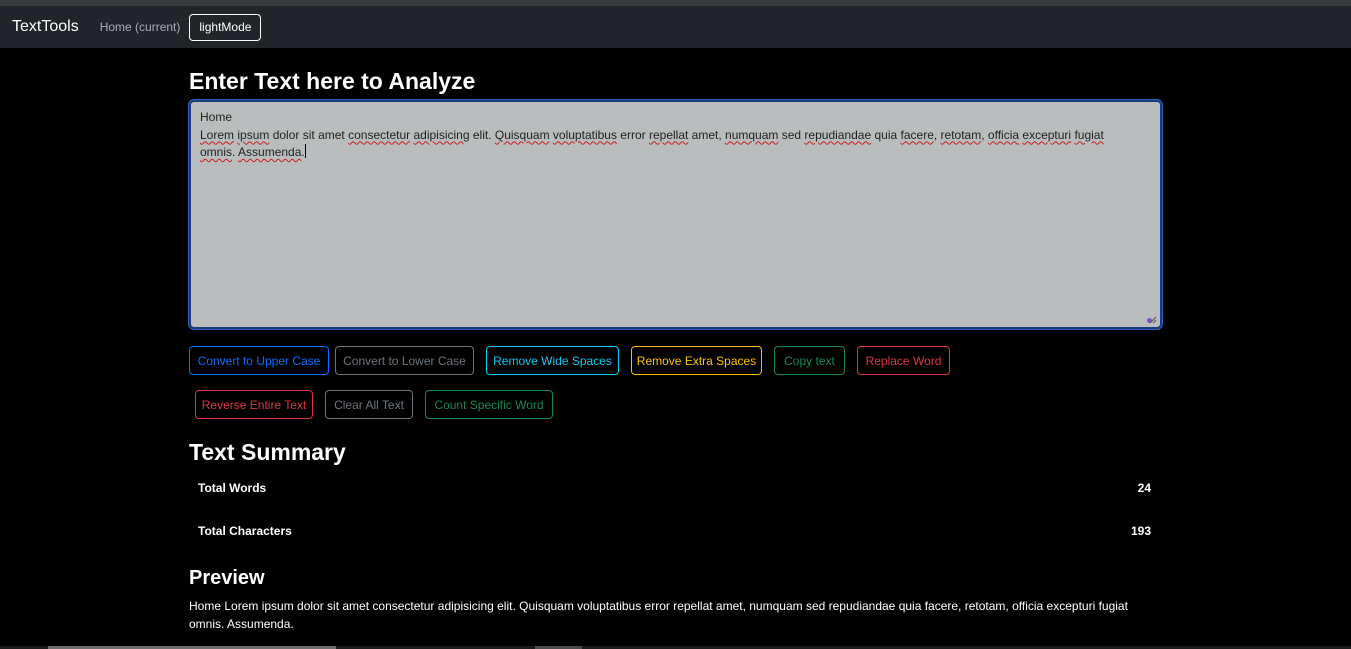 Image resolution: width=1351 pixels, height=649 pixels. Describe the element at coordinates (552, 360) in the screenshot. I see `remove-wide-spaces-button: Remove Wide Spaces` at that location.